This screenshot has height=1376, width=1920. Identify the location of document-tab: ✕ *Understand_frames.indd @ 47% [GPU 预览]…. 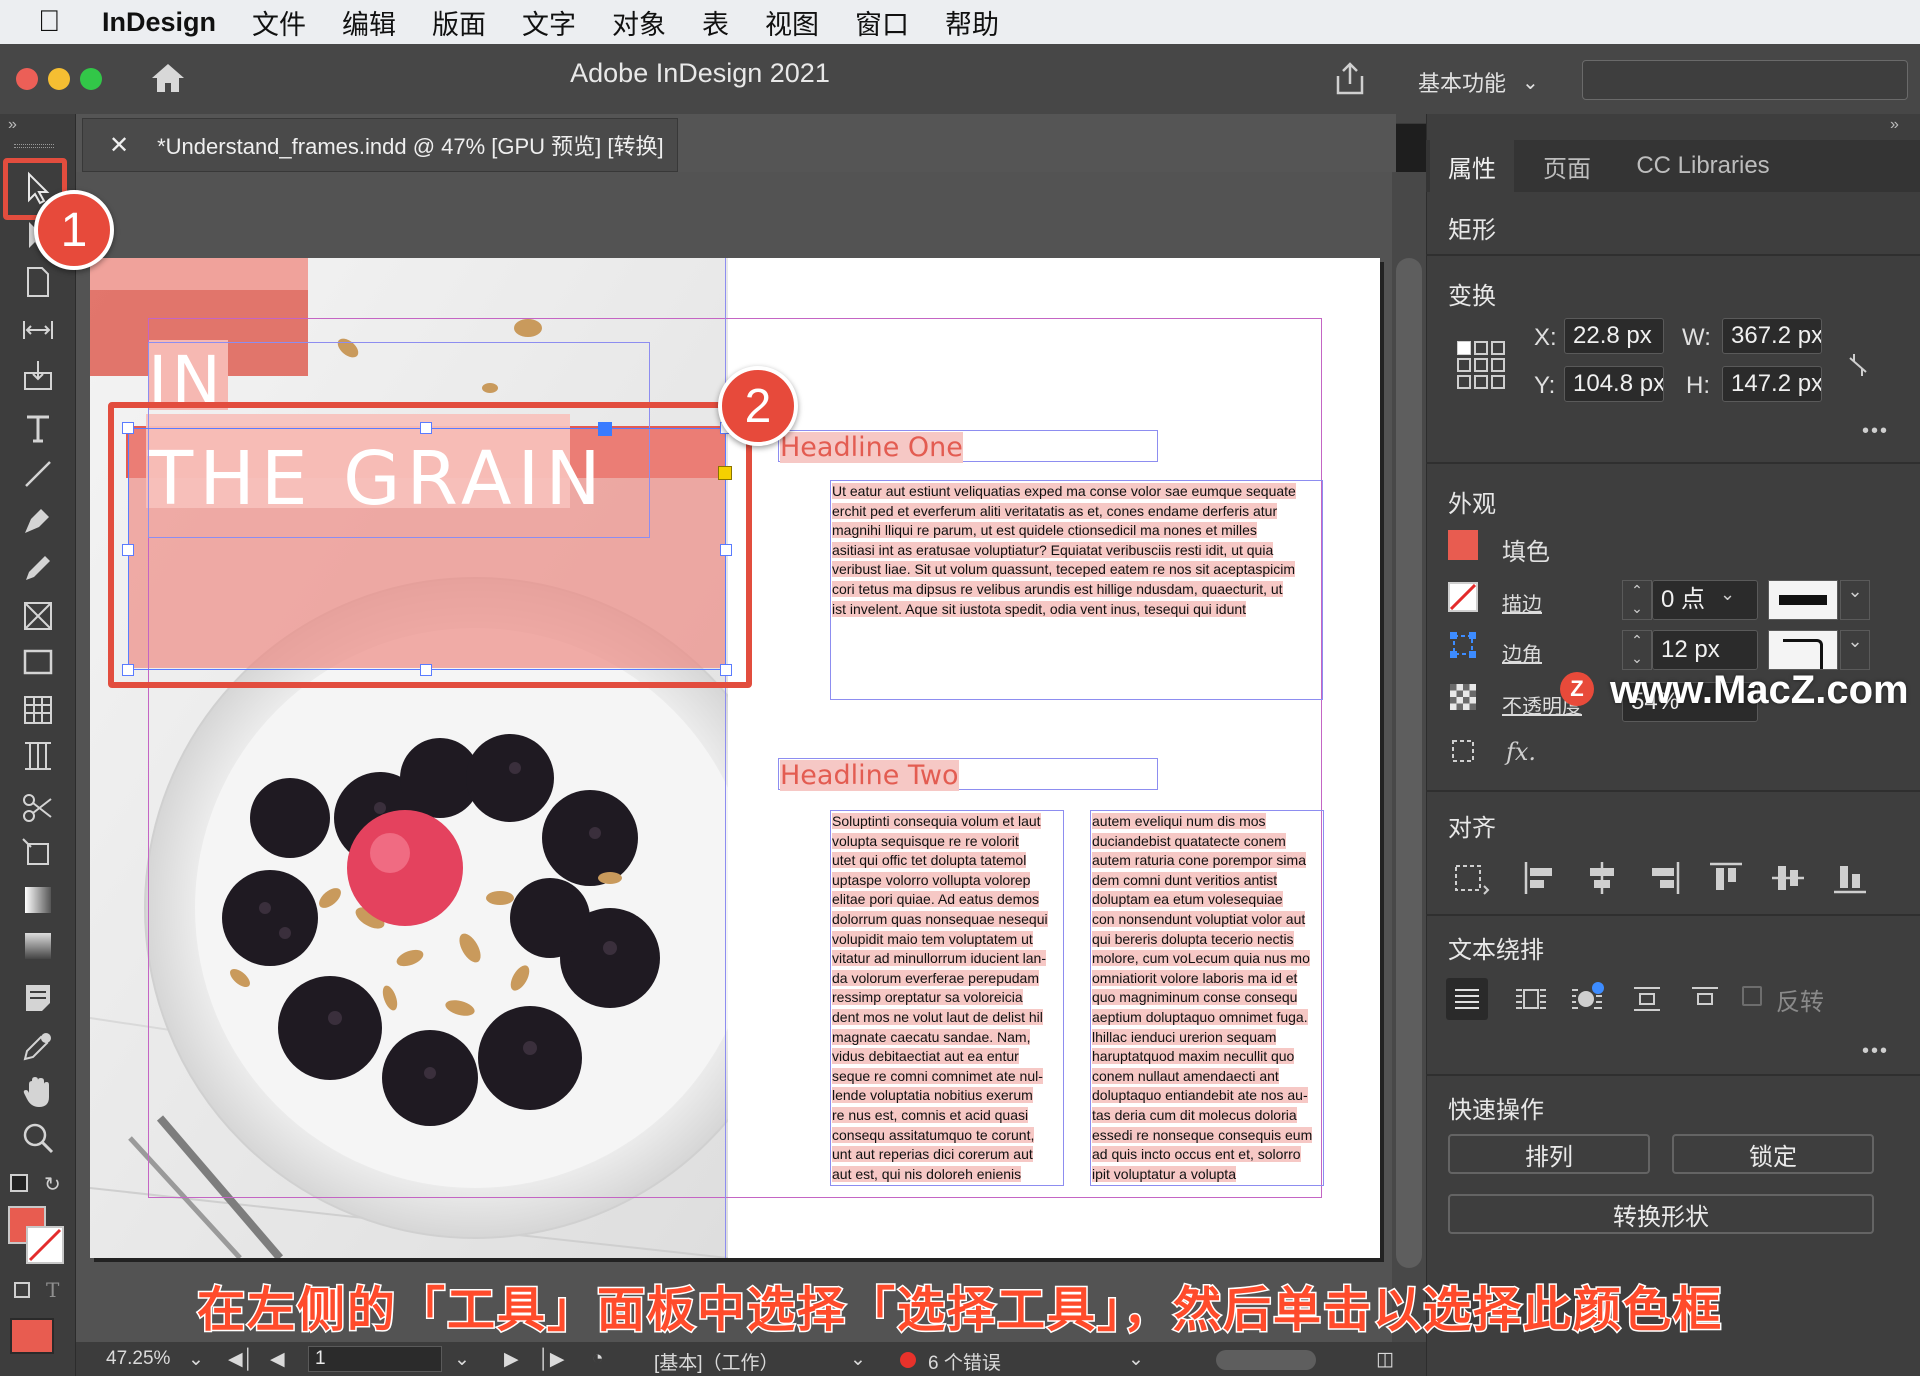
(380, 145).